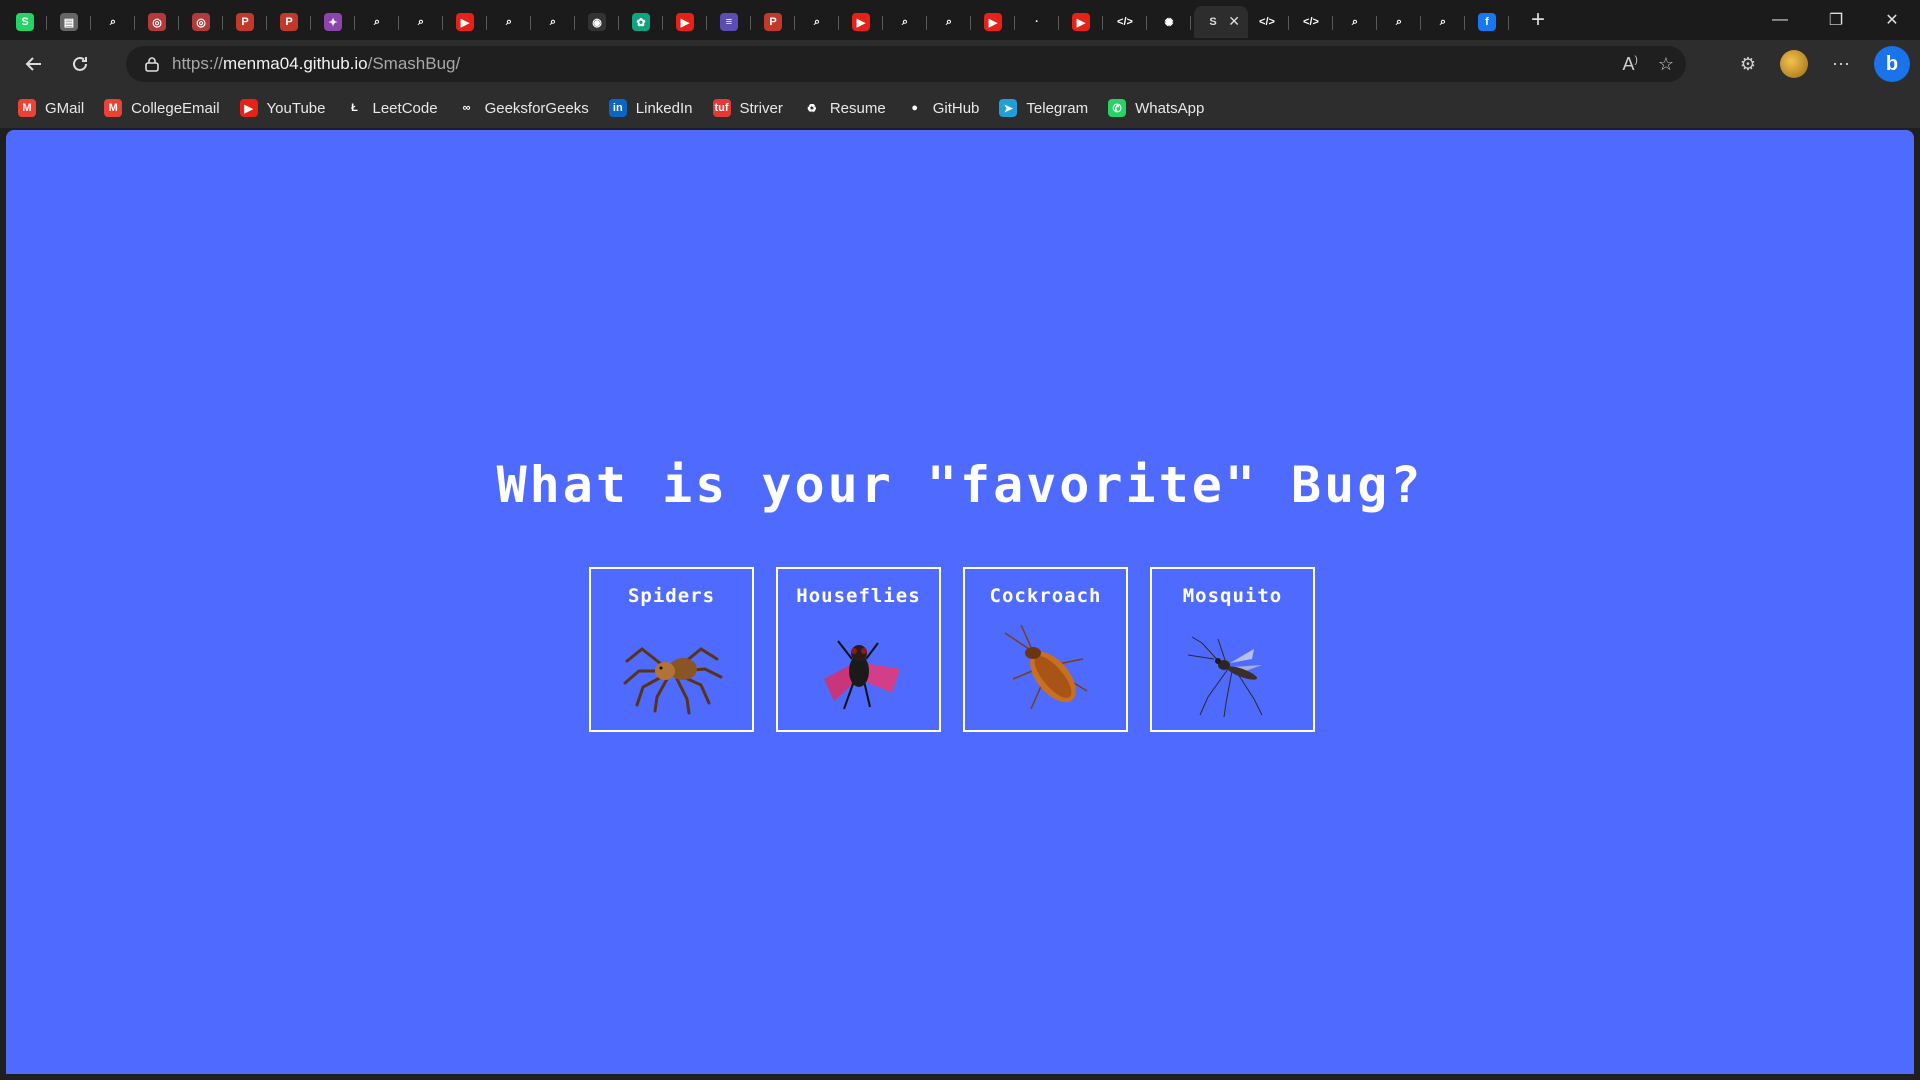 Image resolution: width=1920 pixels, height=1080 pixels. What do you see at coordinates (1630, 64) in the screenshot?
I see `read-aloud-icon: A)` at bounding box center [1630, 64].